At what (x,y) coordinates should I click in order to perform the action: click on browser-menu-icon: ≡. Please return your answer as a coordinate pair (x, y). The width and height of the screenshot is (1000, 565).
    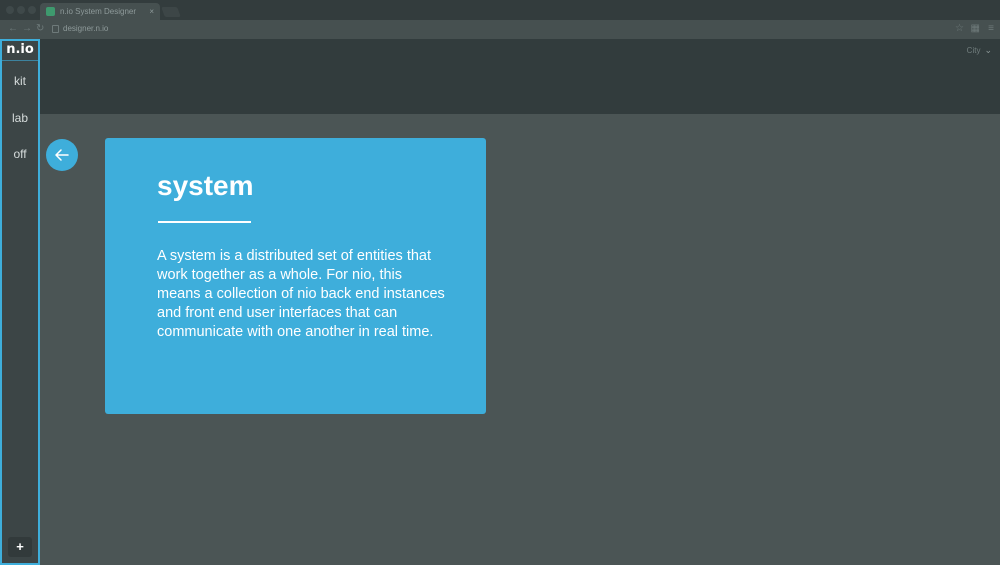
    Looking at the image, I should click on (991, 28).